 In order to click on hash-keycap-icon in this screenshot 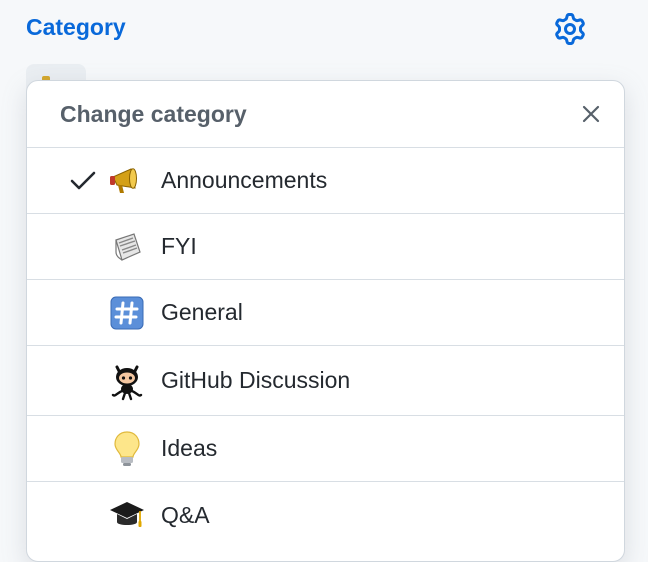, I will do `click(127, 313)`.